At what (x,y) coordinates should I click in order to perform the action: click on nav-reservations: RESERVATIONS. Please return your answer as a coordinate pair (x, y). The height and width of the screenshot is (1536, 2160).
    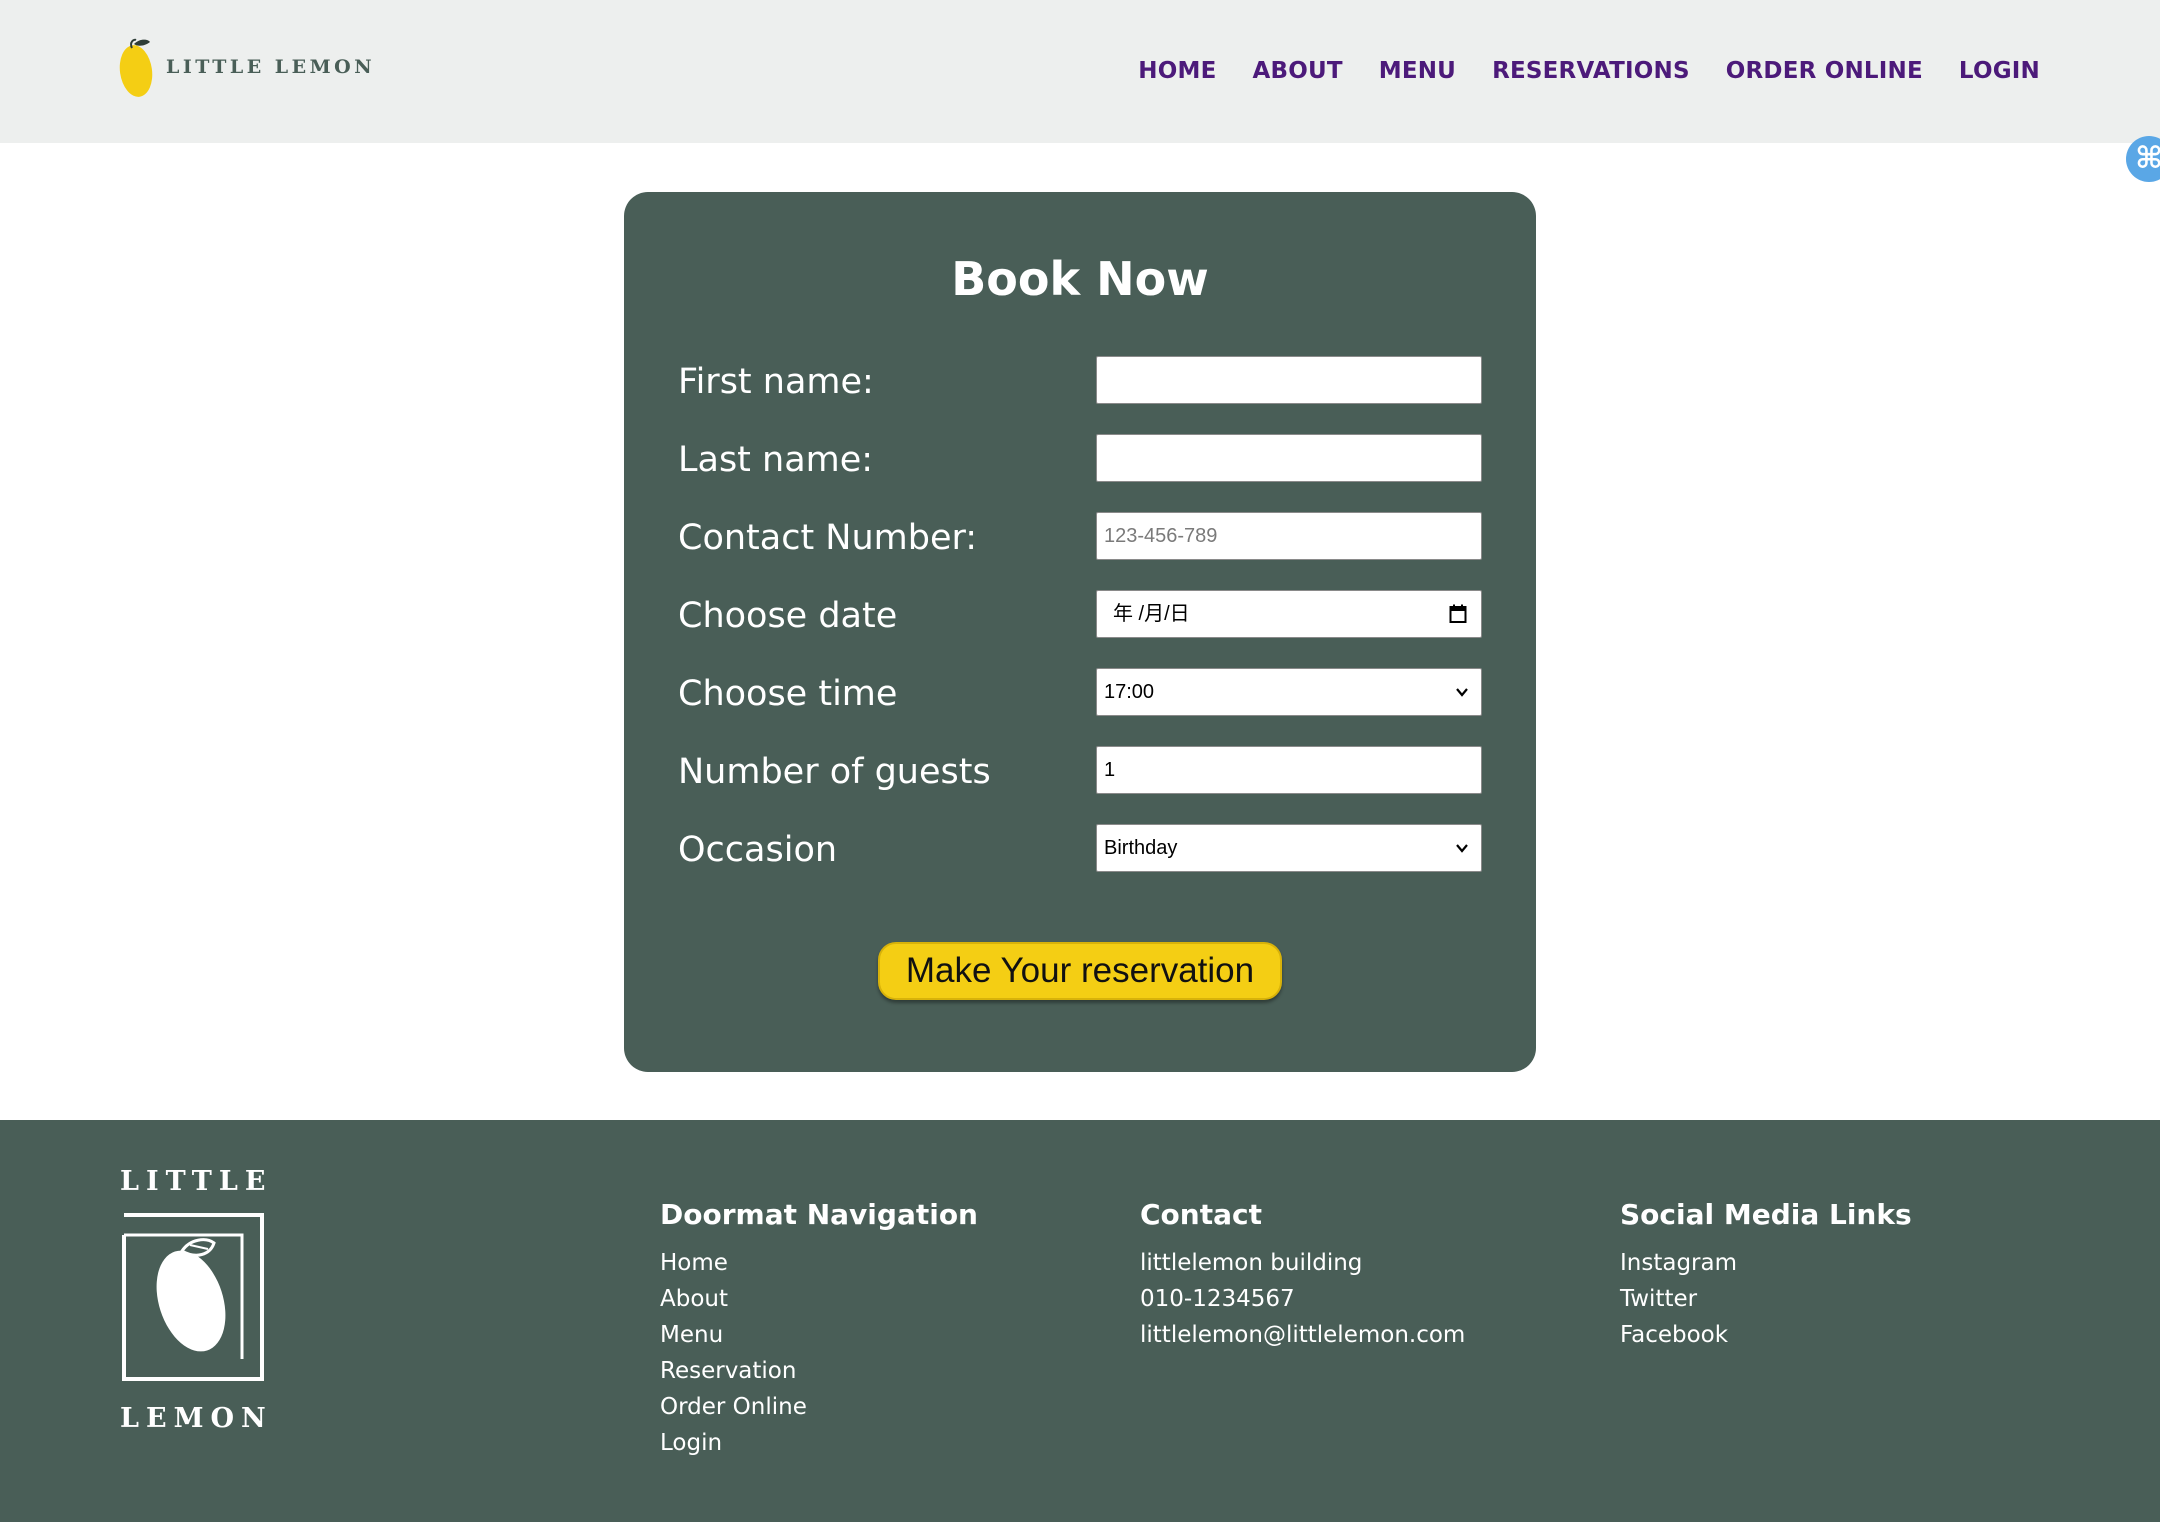
    Looking at the image, I should click on (1591, 71).